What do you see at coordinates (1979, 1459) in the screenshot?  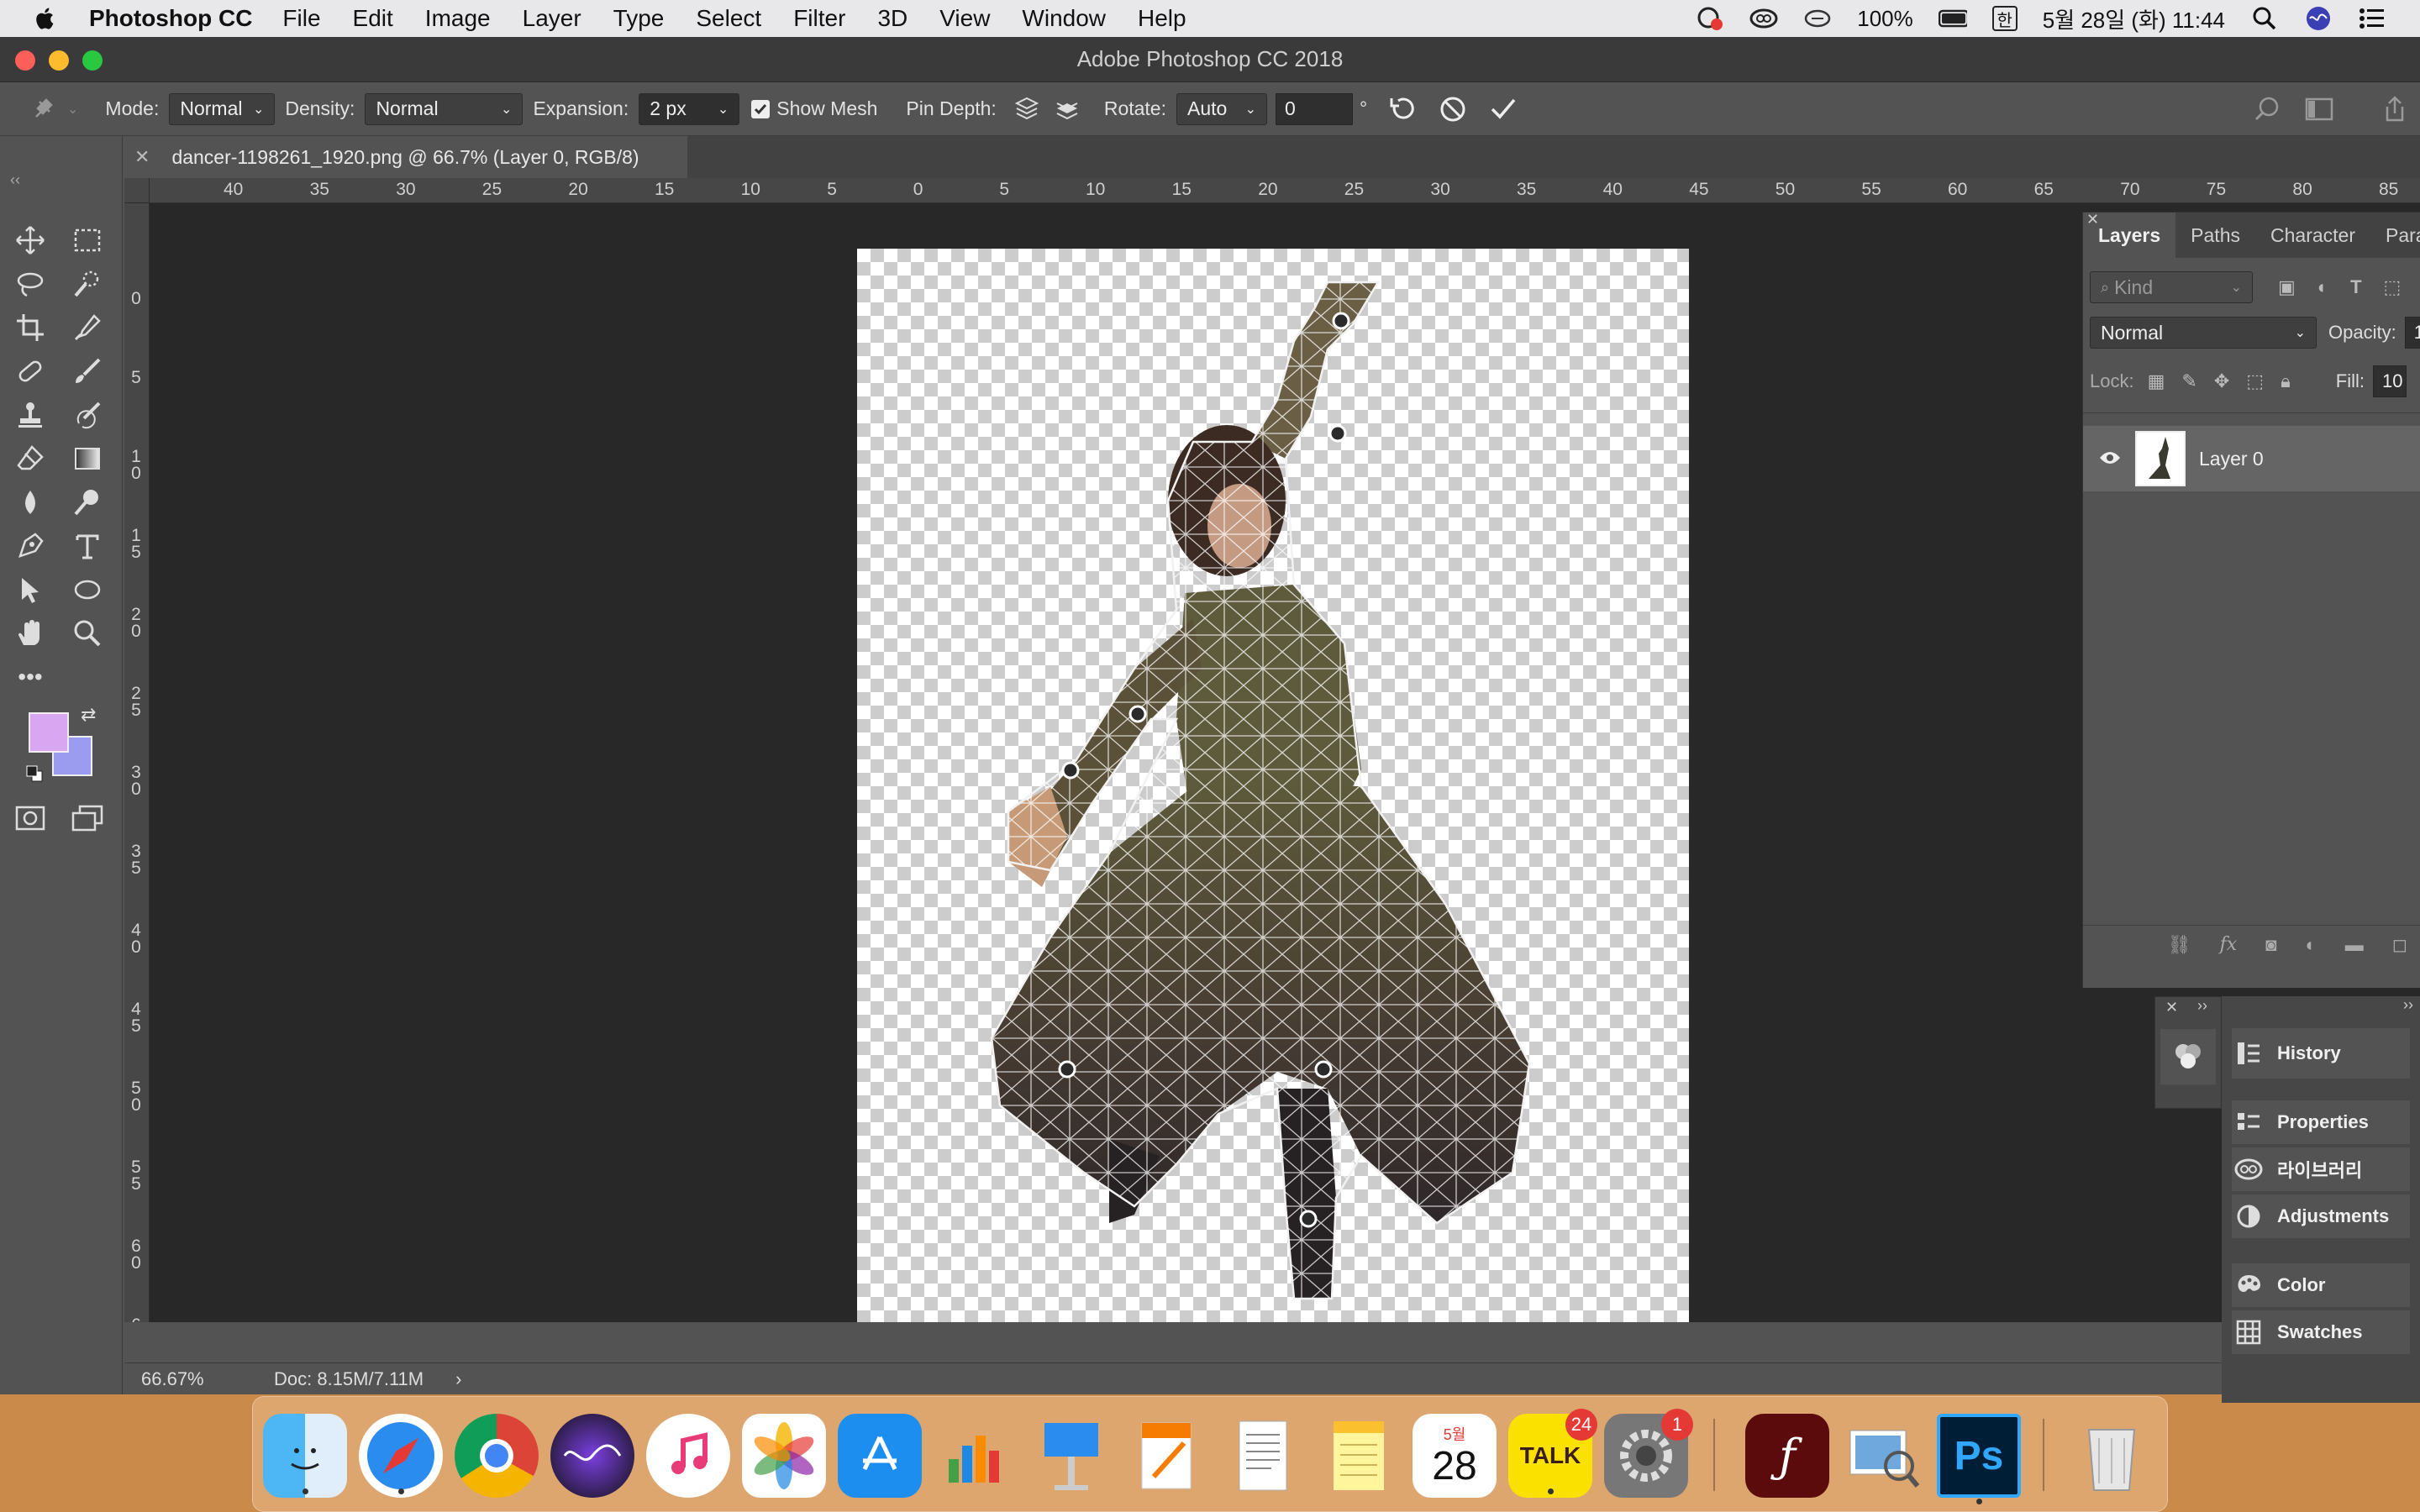 I see `photoshop-app-icon: Ps` at bounding box center [1979, 1459].